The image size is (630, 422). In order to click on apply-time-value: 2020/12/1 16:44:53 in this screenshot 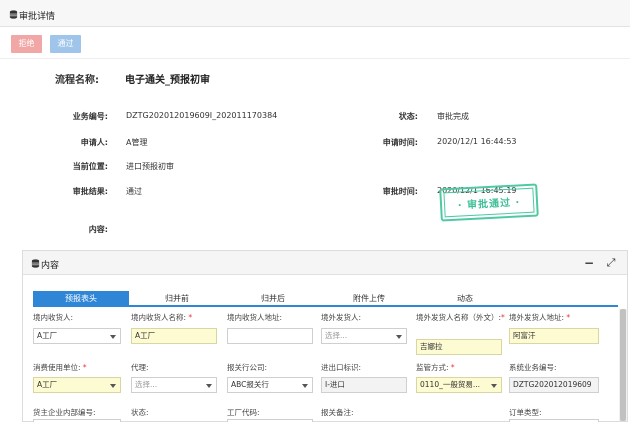, I will do `click(477, 141)`.